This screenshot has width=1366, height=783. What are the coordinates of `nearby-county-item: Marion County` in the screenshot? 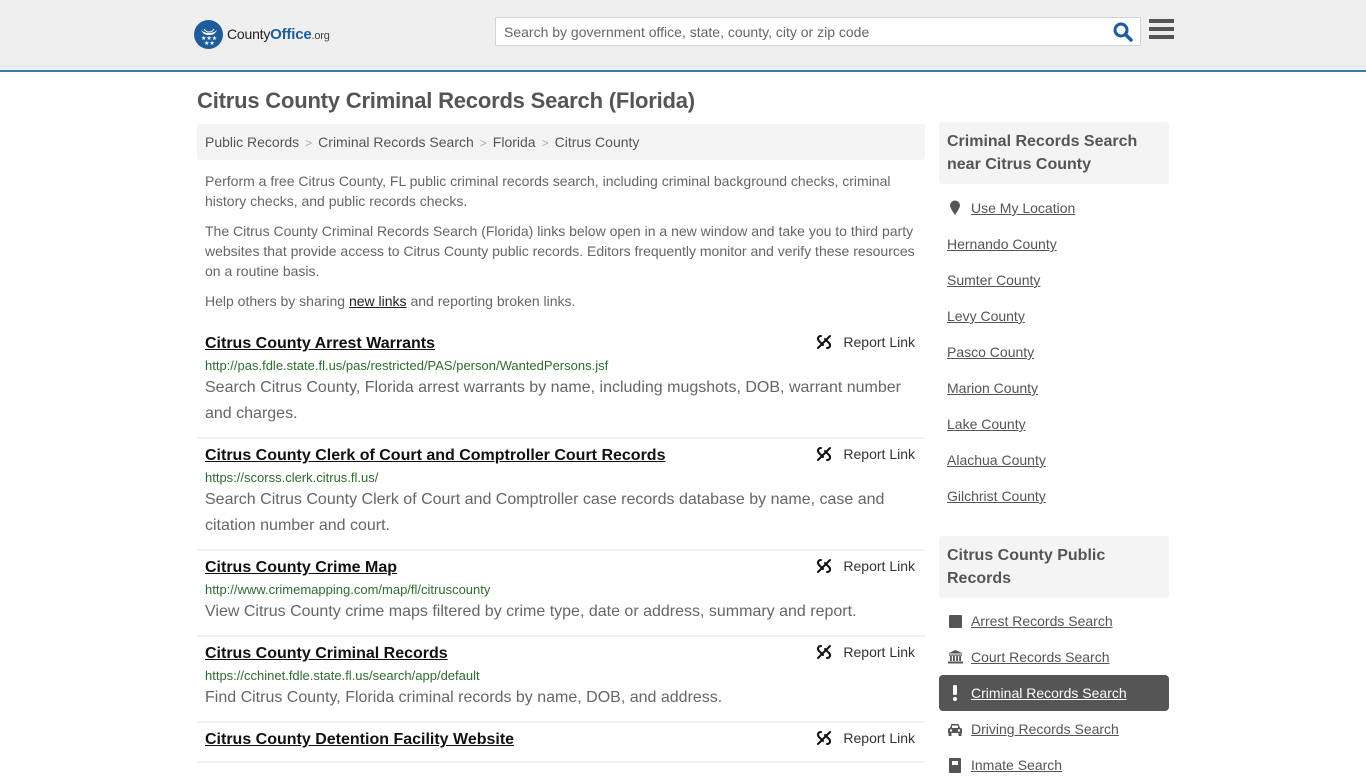 It's located at (1054, 388).